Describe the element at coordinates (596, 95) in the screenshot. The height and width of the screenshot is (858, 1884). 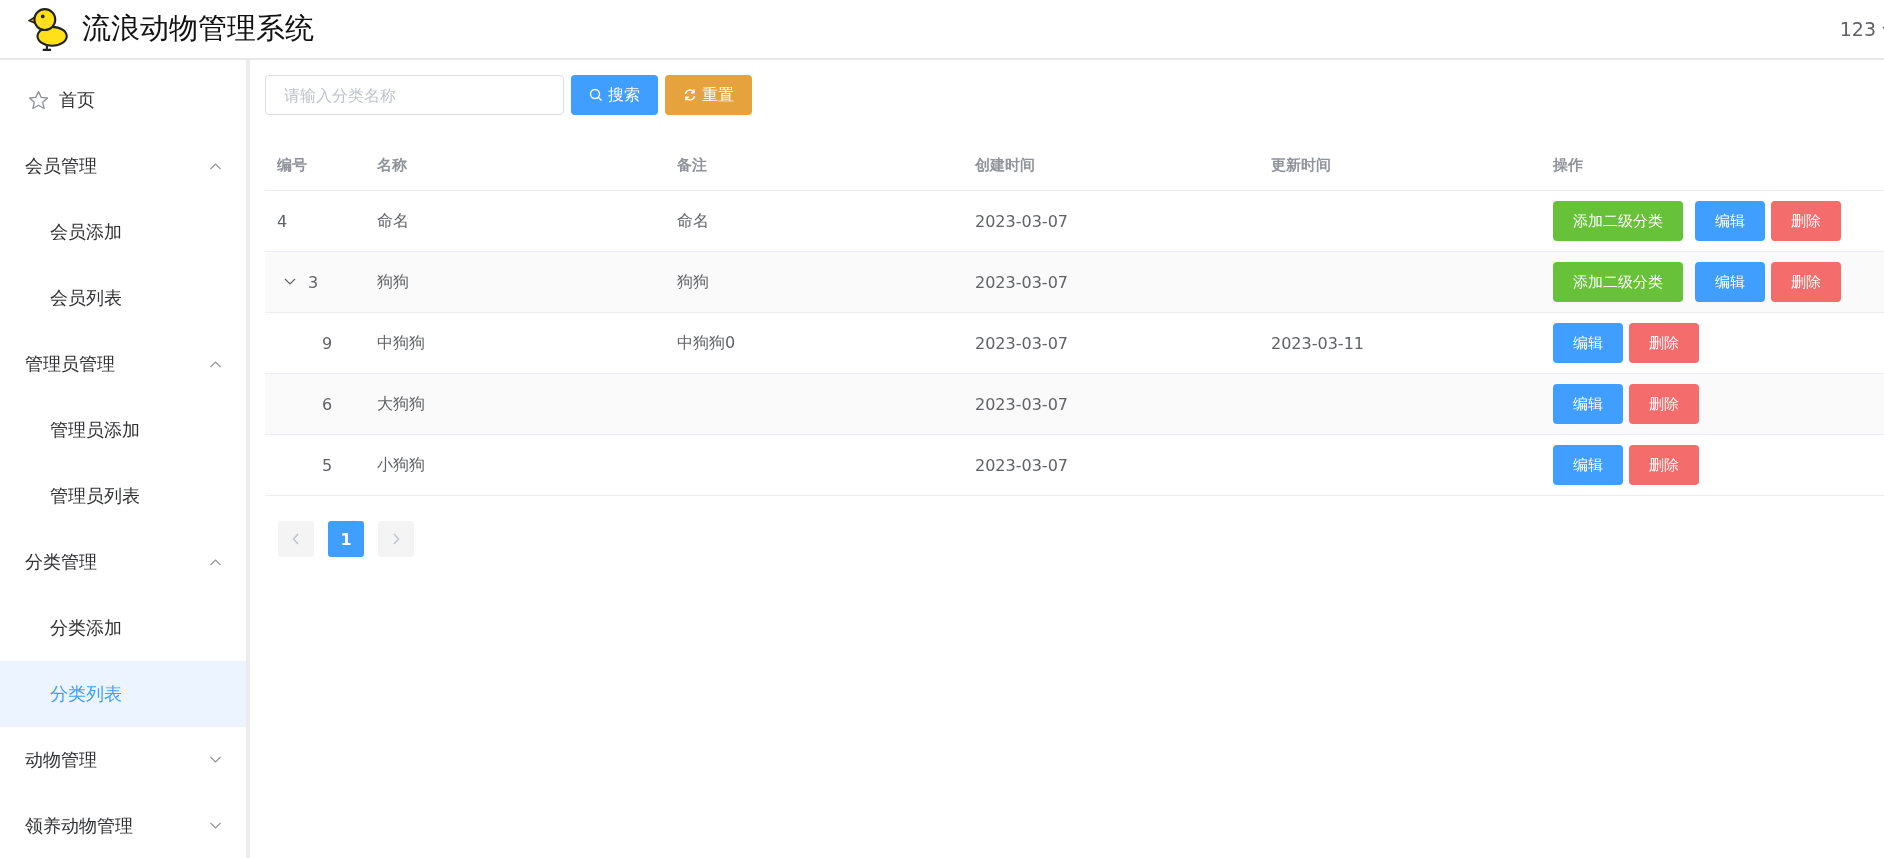
I see `search-icon` at that location.